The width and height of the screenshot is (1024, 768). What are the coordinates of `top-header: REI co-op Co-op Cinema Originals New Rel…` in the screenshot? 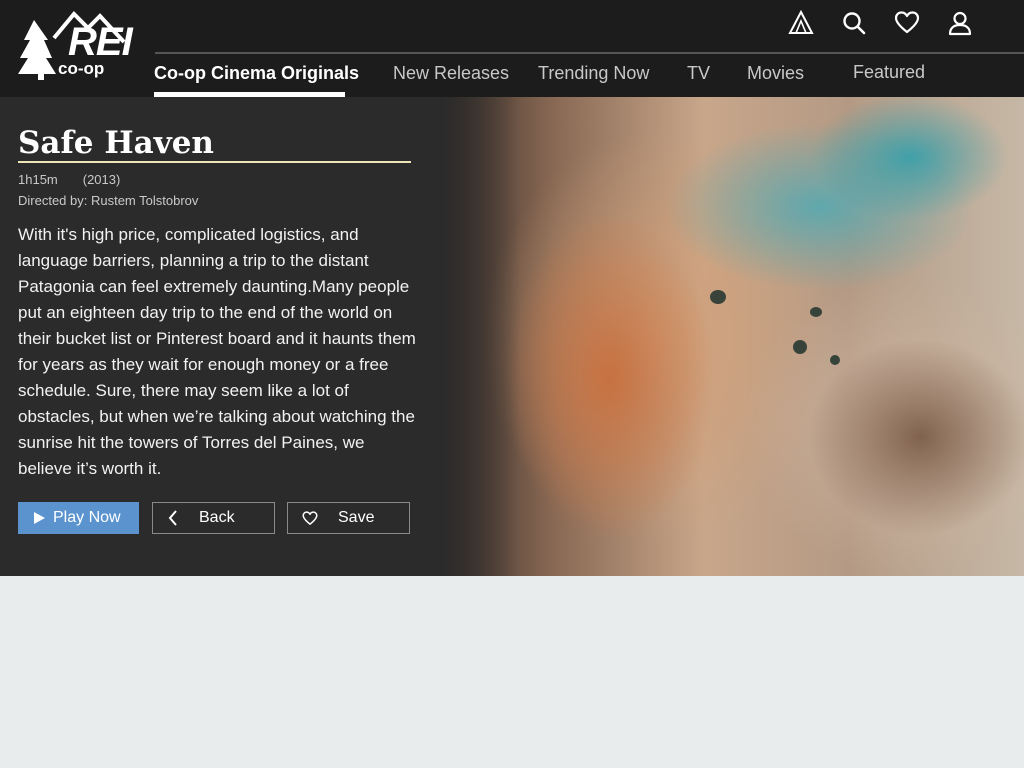 It's located at (512, 48).